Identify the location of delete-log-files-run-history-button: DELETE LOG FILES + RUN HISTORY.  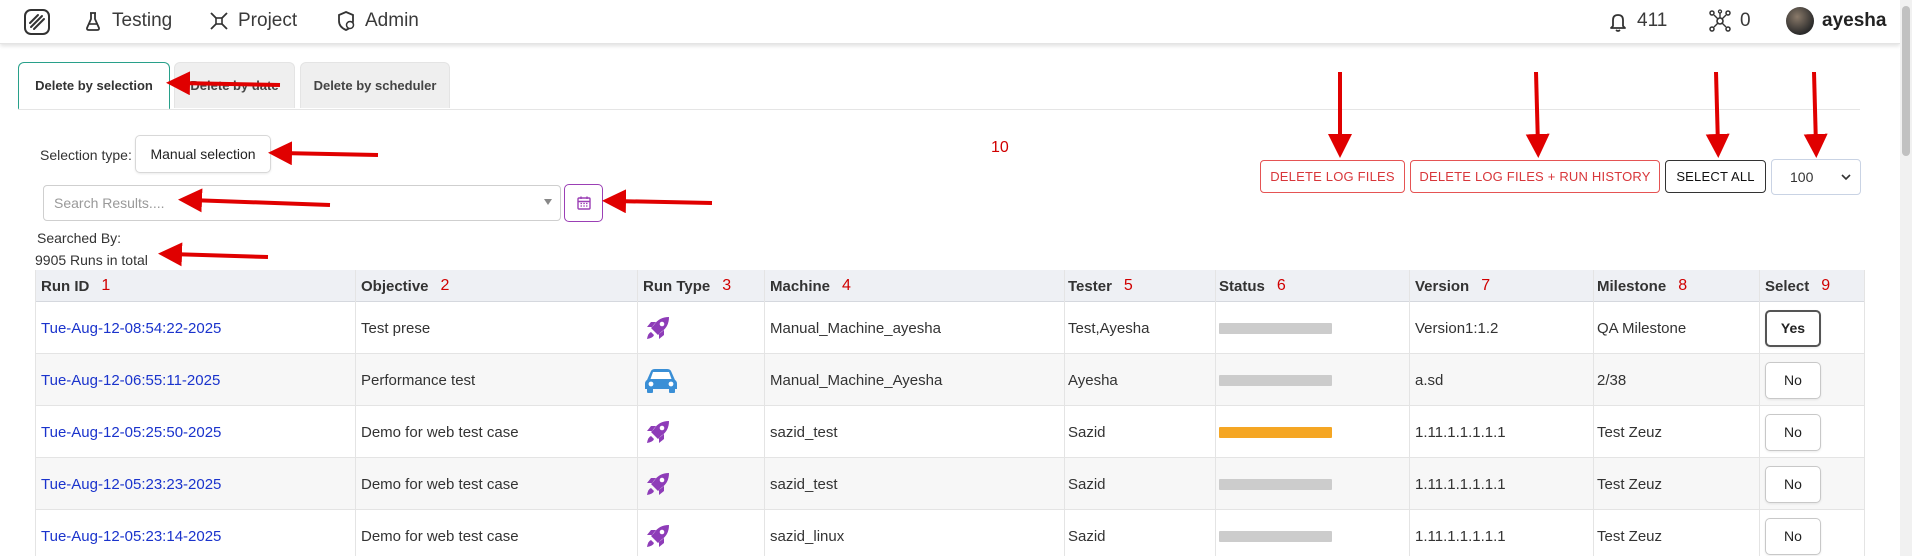
(1535, 176).